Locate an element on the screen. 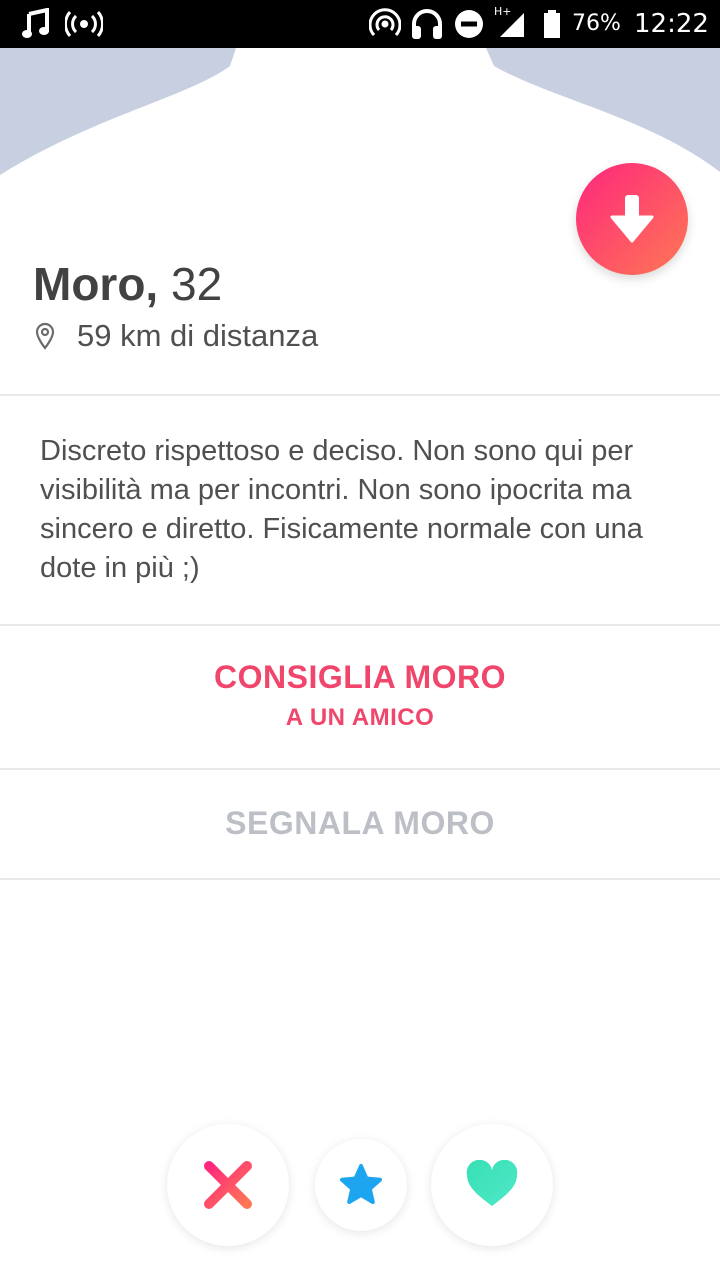  arrow-down-icon is located at coordinates (632, 219).